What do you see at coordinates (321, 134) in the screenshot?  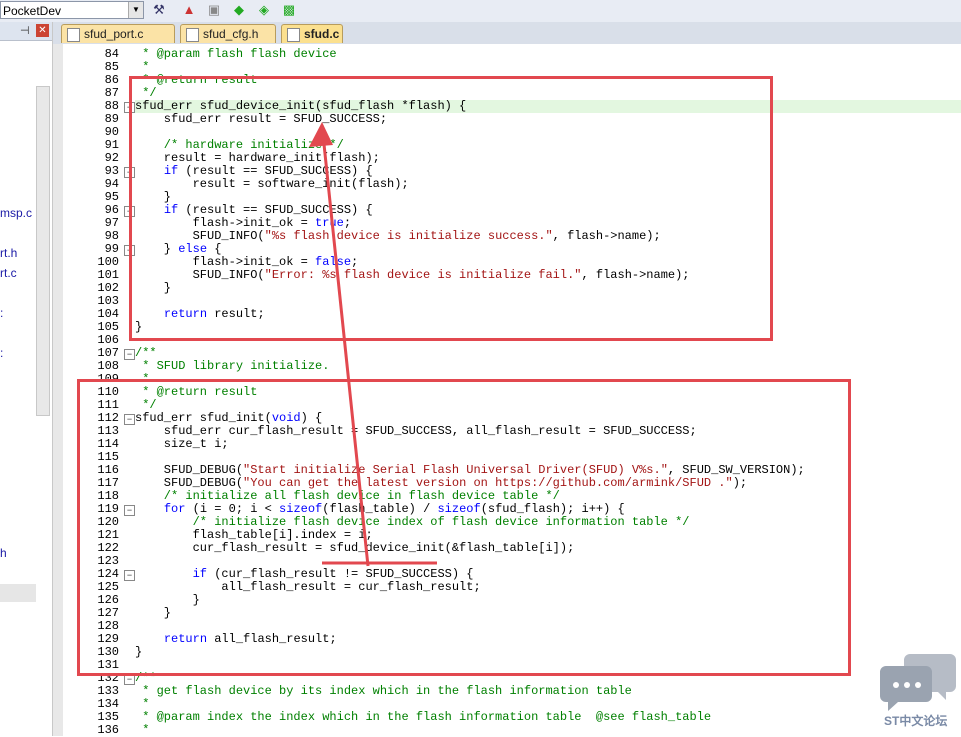 I see `arrow-head` at bounding box center [321, 134].